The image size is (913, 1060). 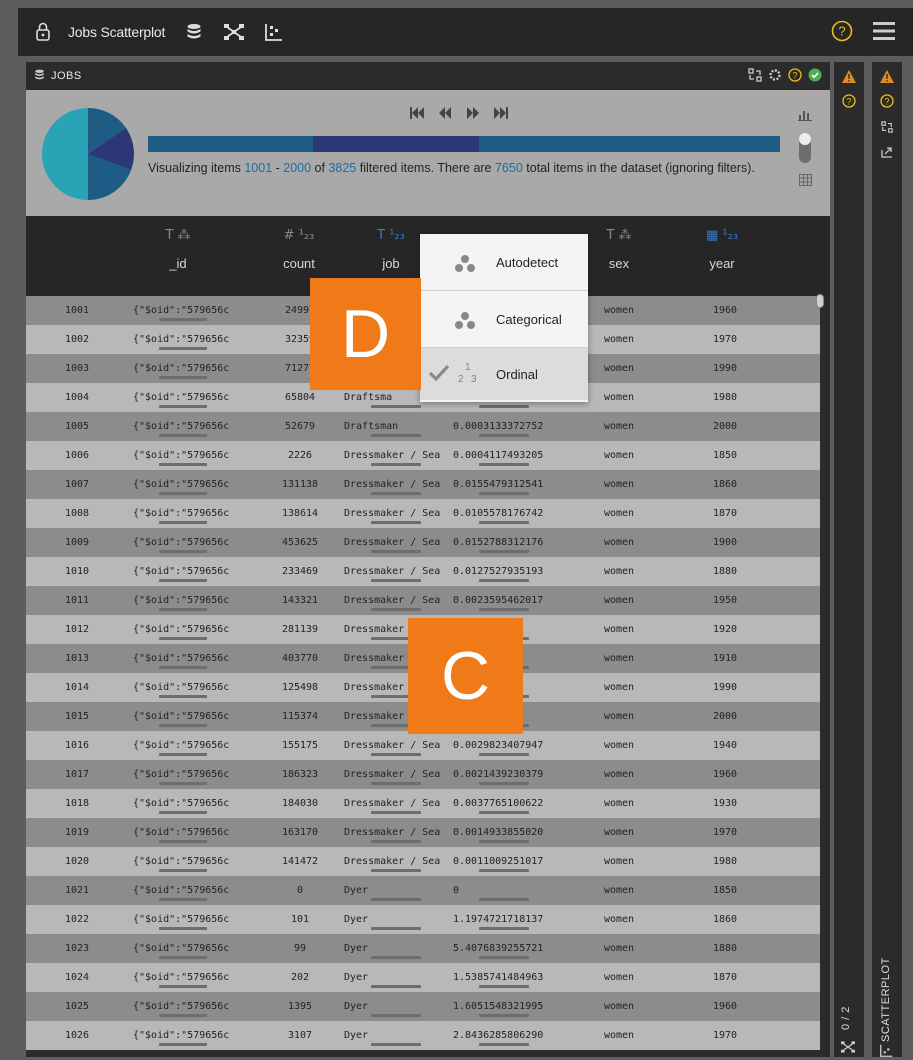 I want to click on row-index: 1011, so click(x=77, y=600).